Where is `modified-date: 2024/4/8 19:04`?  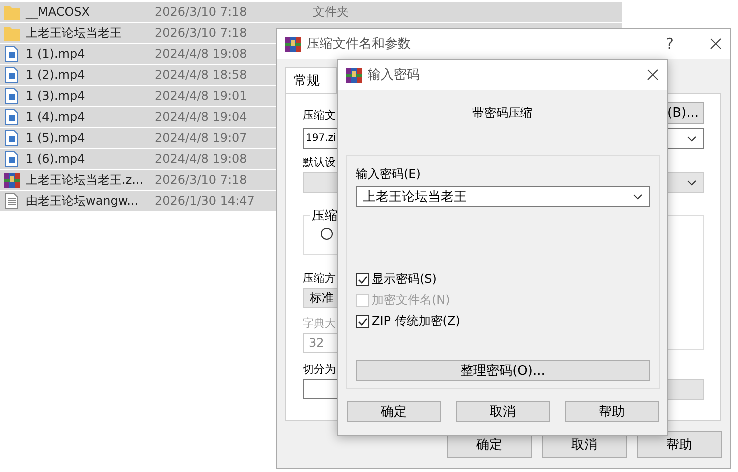 modified-date: 2024/4/8 19:04 is located at coordinates (201, 117).